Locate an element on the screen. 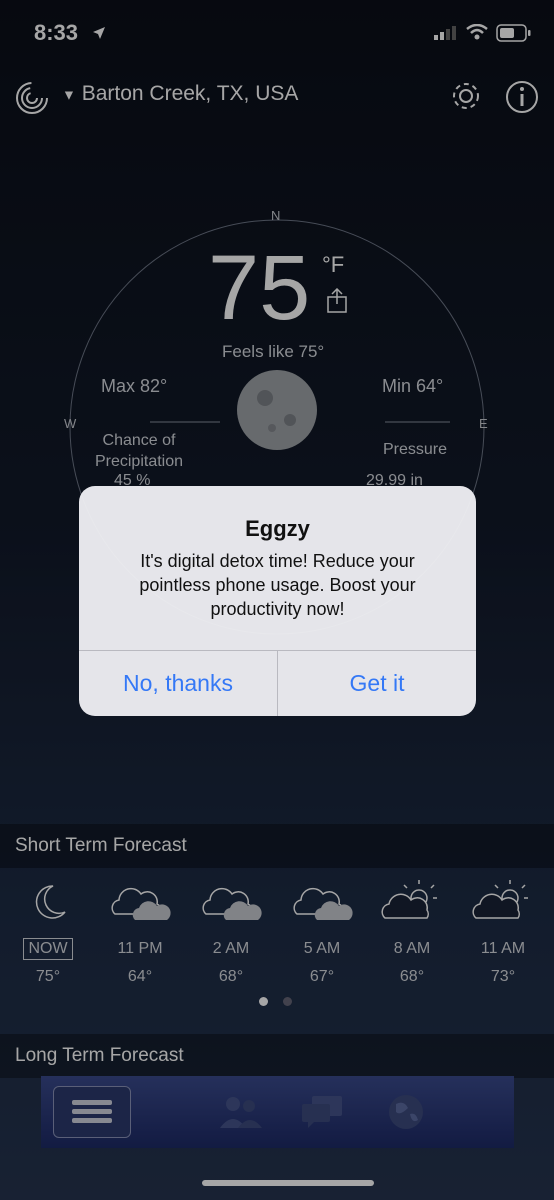 The width and height of the screenshot is (554, 1200). dialog-title: Eggzy is located at coordinates (277, 528).